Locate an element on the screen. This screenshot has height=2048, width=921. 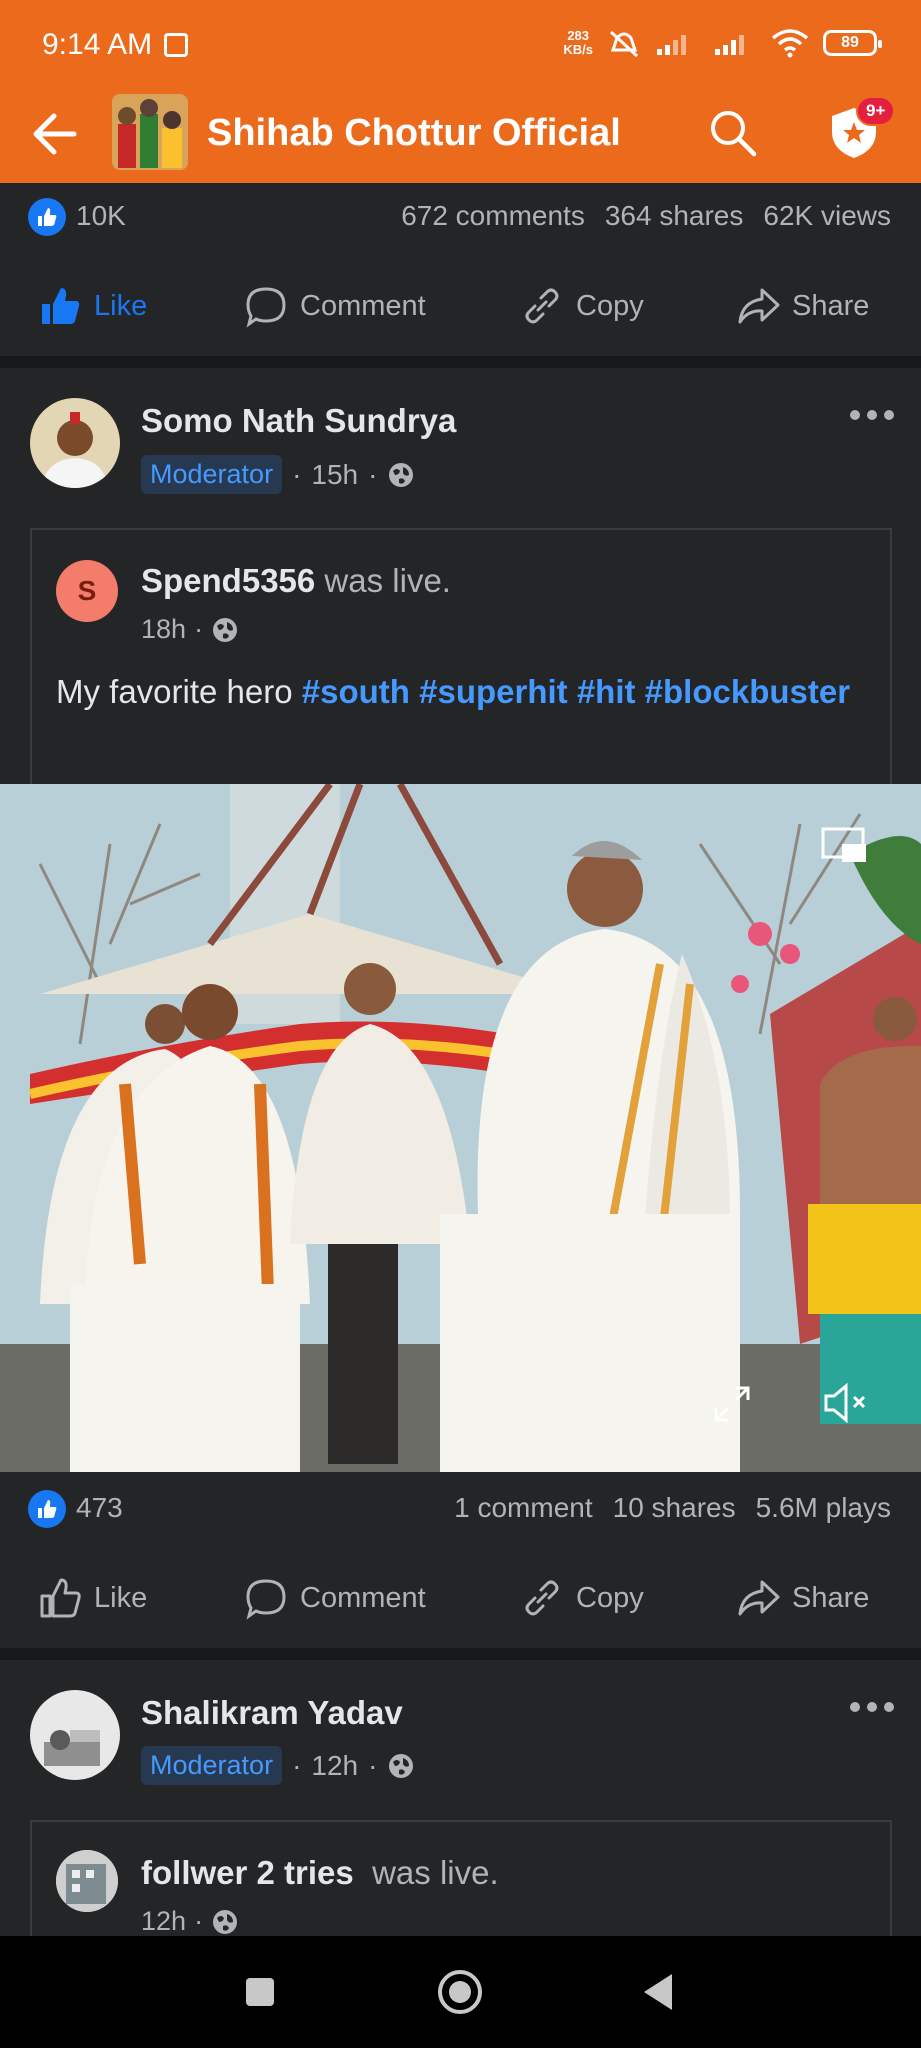
hashtag: #superhit is located at coordinates (493, 691).